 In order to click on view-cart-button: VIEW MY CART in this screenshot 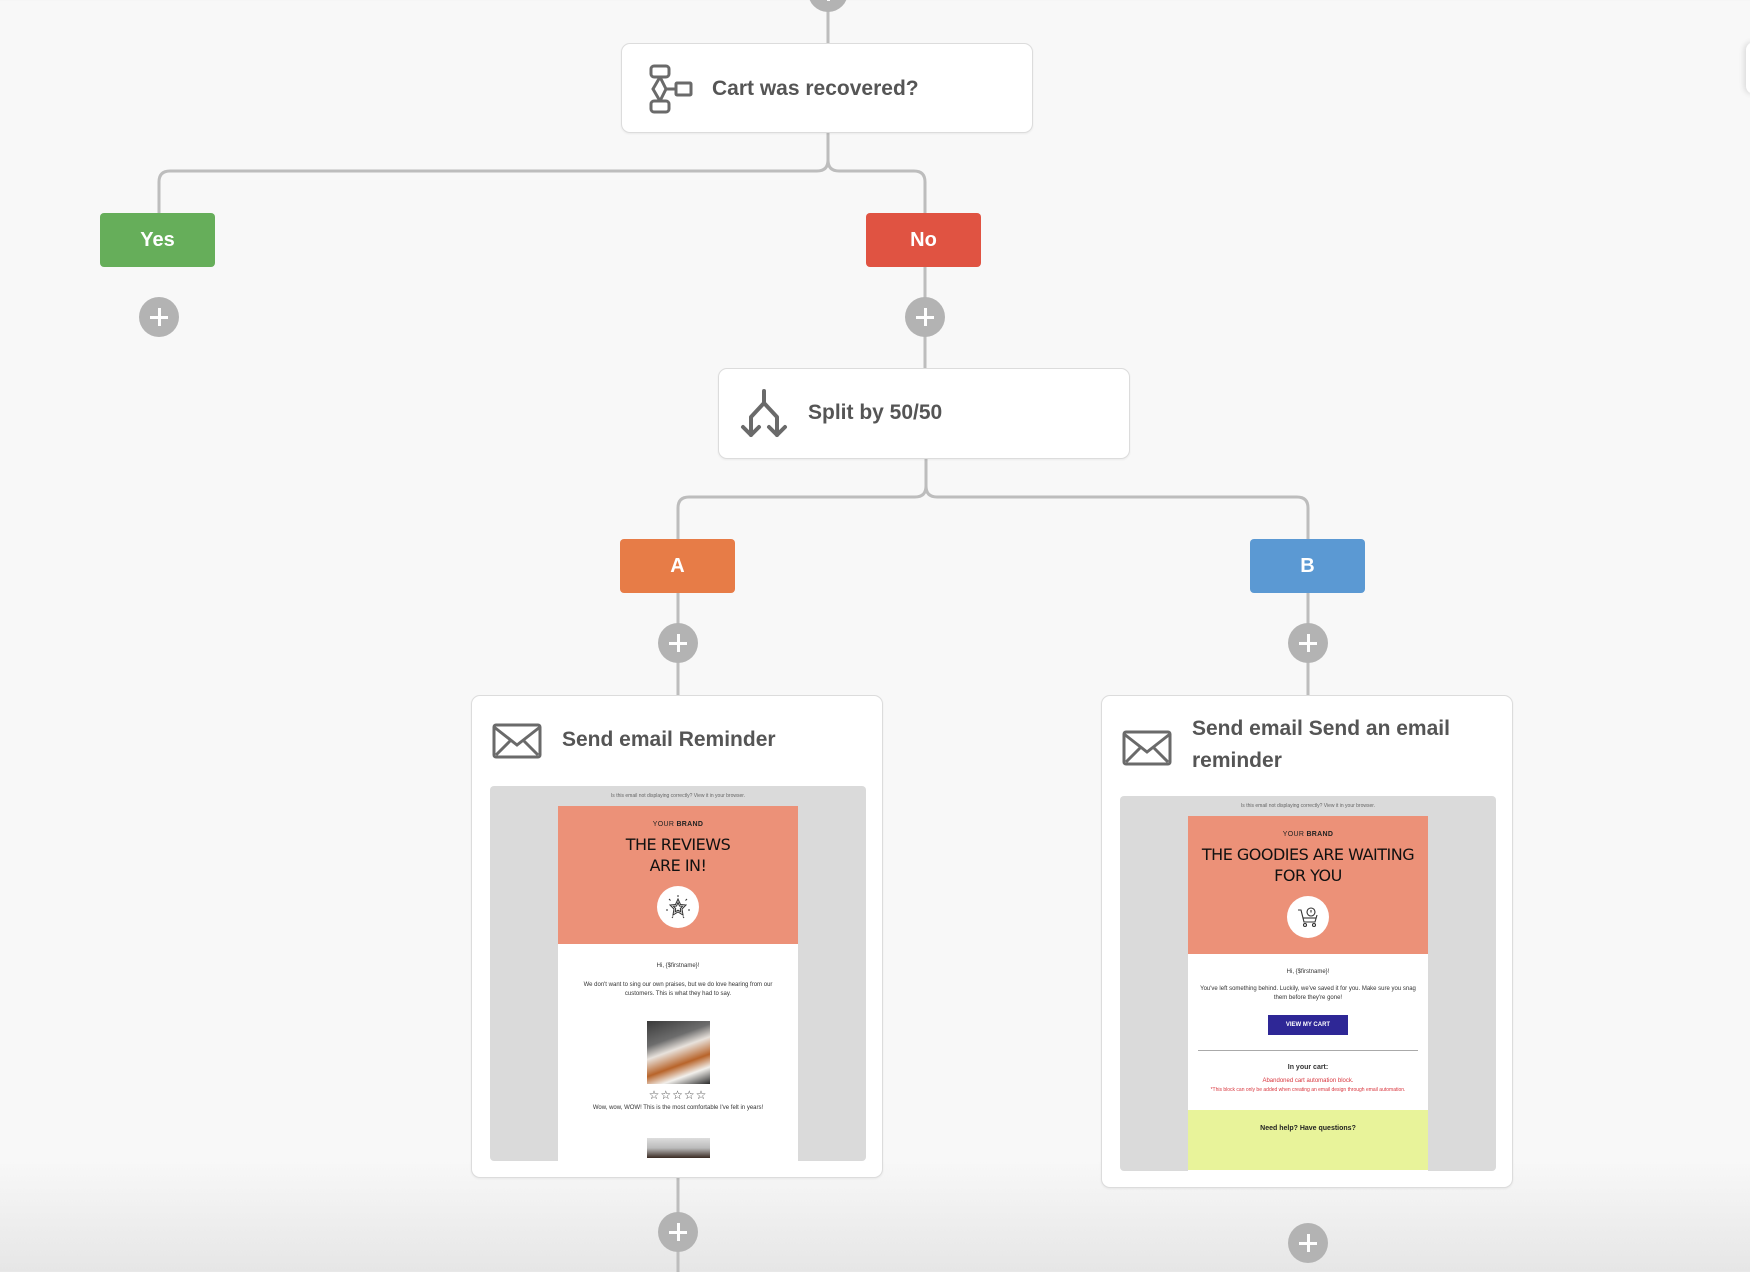, I will do `click(1308, 1025)`.